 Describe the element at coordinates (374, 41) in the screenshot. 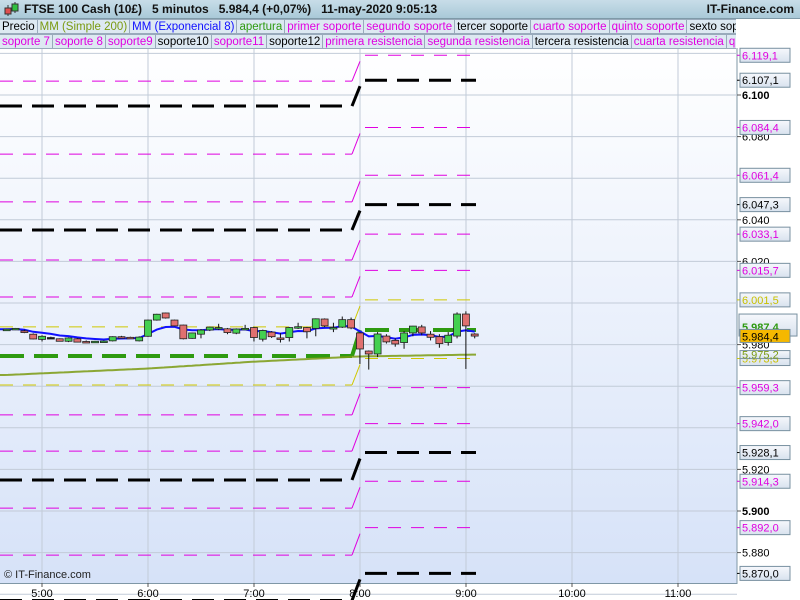

I see `legend-item: primera resistencia` at that location.